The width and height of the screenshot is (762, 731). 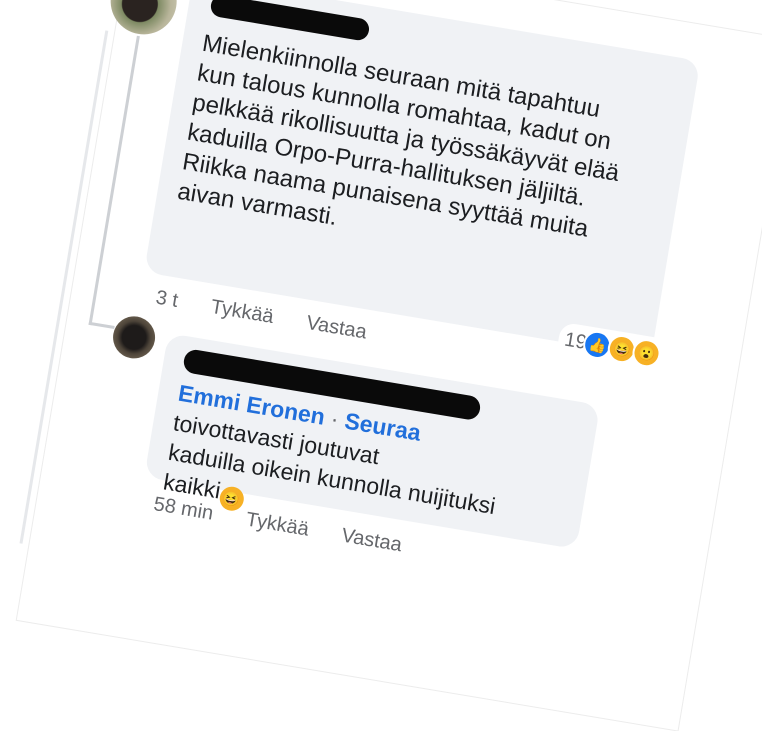 What do you see at coordinates (134, 337) in the screenshot?
I see `reply-avatar` at bounding box center [134, 337].